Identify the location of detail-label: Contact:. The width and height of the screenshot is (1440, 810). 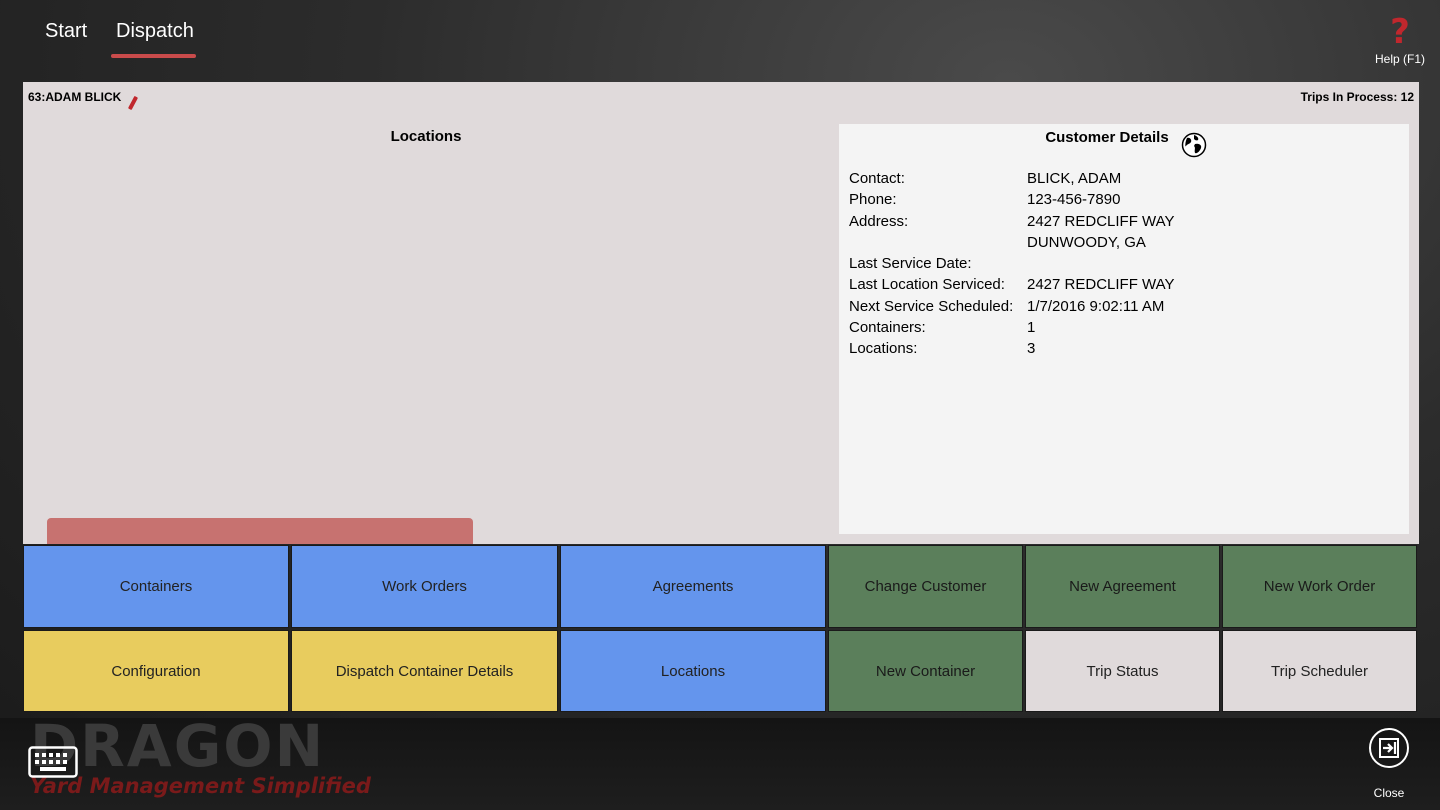
(877, 178).